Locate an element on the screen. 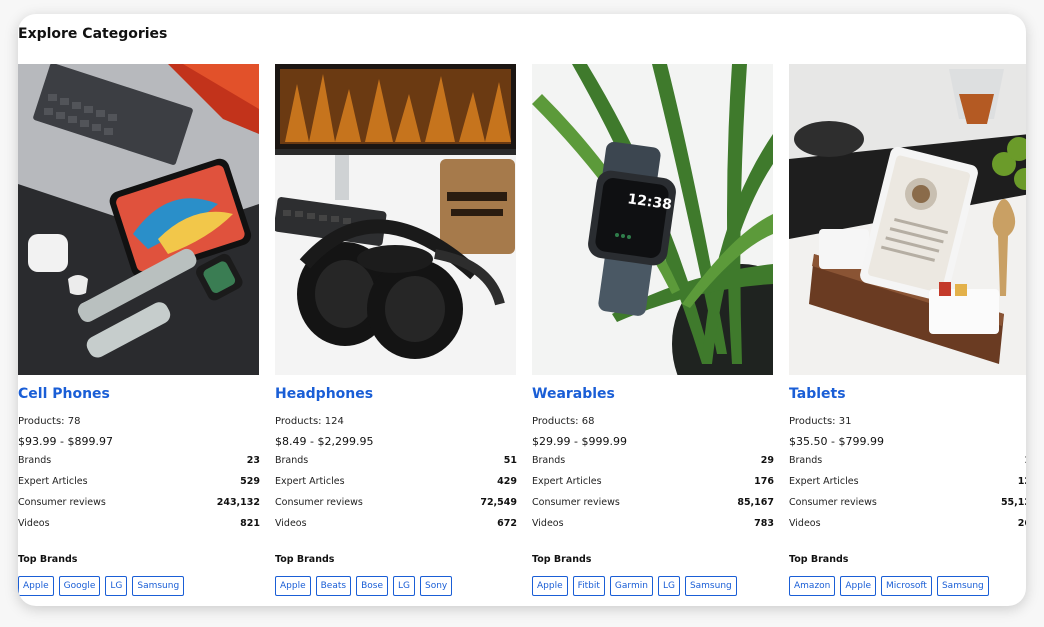 This screenshot has width=1044, height=627. stat-expert-articles: Expert Articles 429 is located at coordinates (396, 486).